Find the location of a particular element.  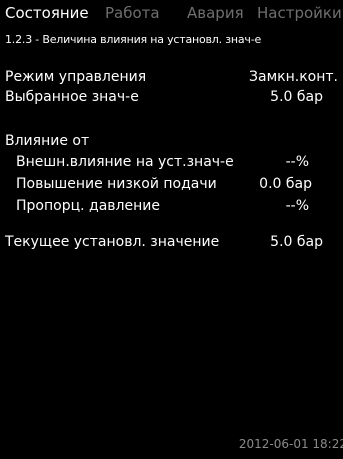

control-mode-value: Замкн.конт. is located at coordinates (293, 77).